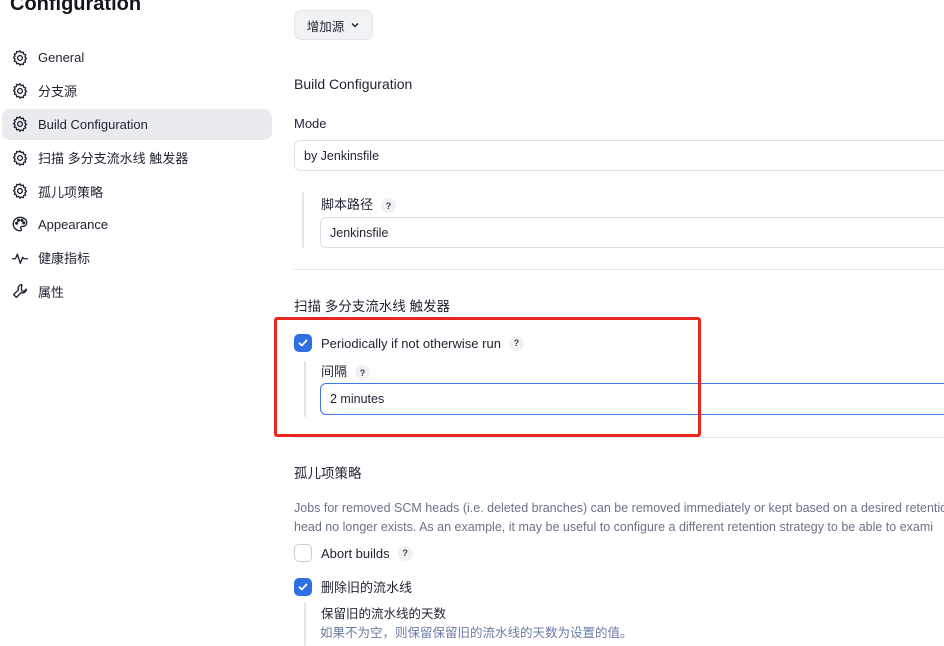 The image size is (944, 646). Describe the element at coordinates (58, 92) in the screenshot. I see `sidebar-item-label: 分支源` at that location.